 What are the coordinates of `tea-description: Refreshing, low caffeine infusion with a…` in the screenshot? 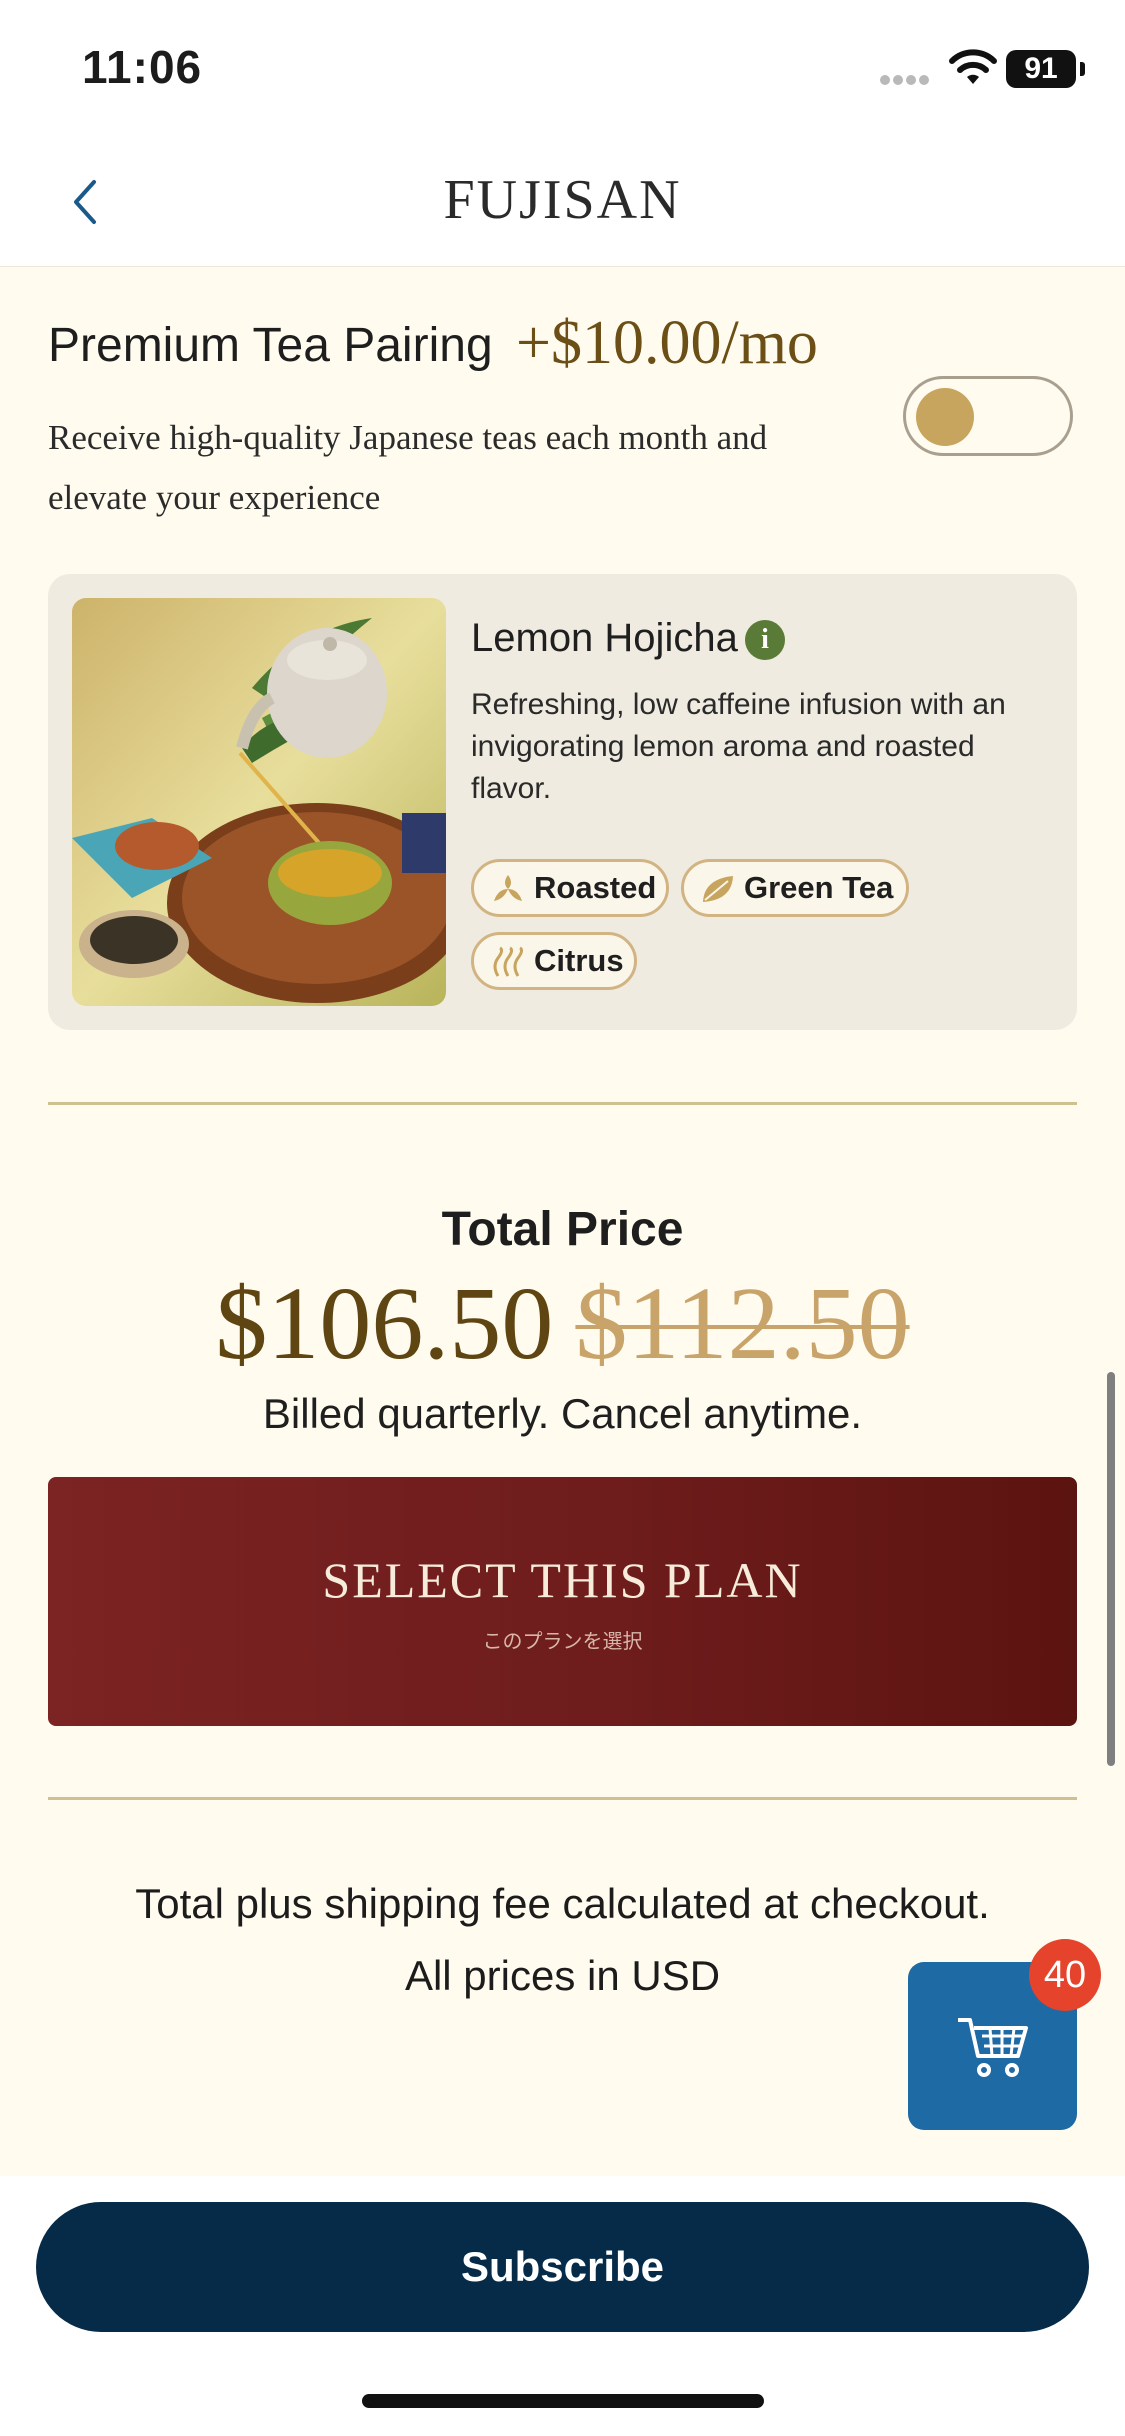 It's located at (738, 746).